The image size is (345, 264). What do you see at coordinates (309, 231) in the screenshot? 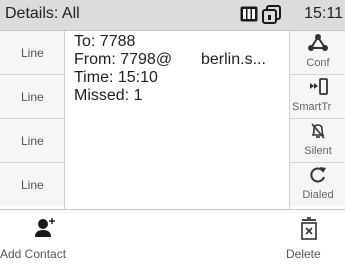
I see `trash-icon` at bounding box center [309, 231].